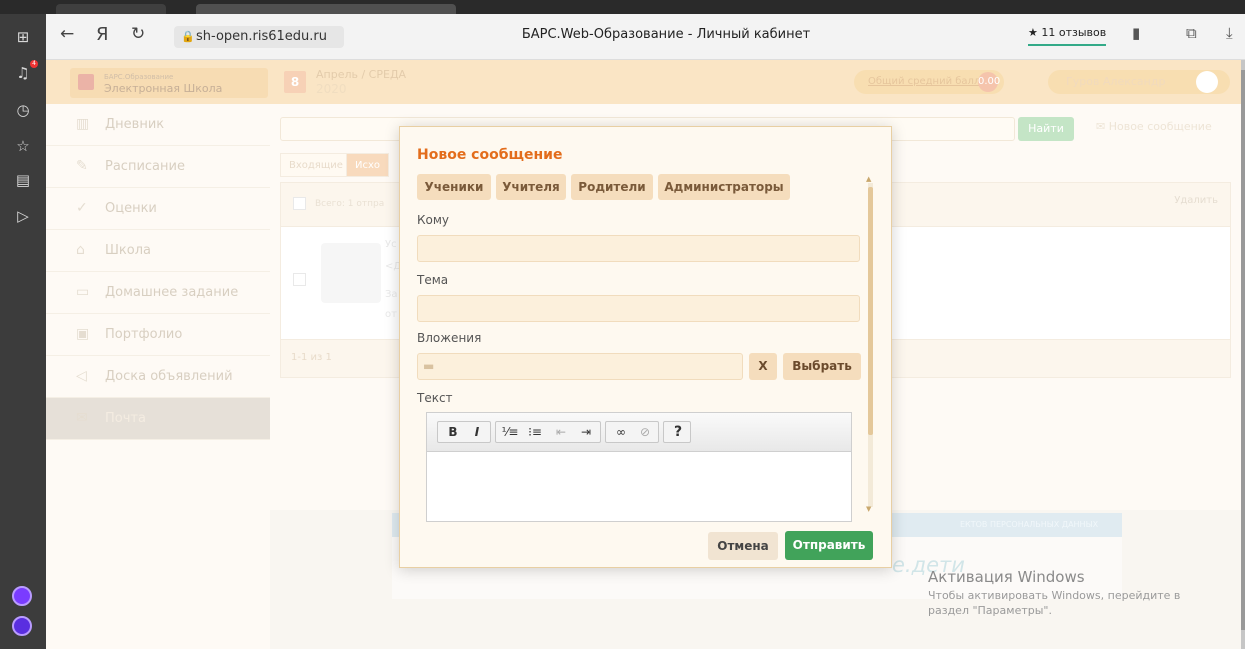 The height and width of the screenshot is (649, 1245). Describe the element at coordinates (1229, 33) in the screenshot. I see `download-icon: ⤓` at that location.